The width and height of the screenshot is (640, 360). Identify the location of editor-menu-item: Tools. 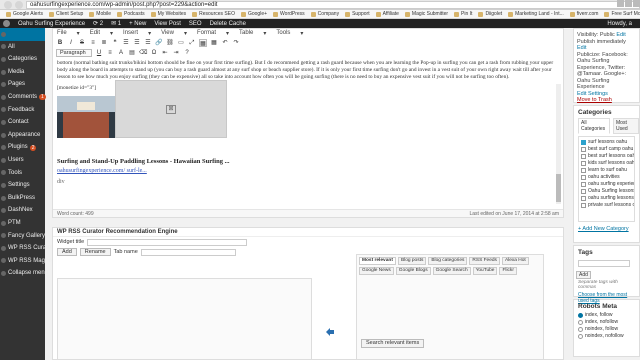
(283, 33).